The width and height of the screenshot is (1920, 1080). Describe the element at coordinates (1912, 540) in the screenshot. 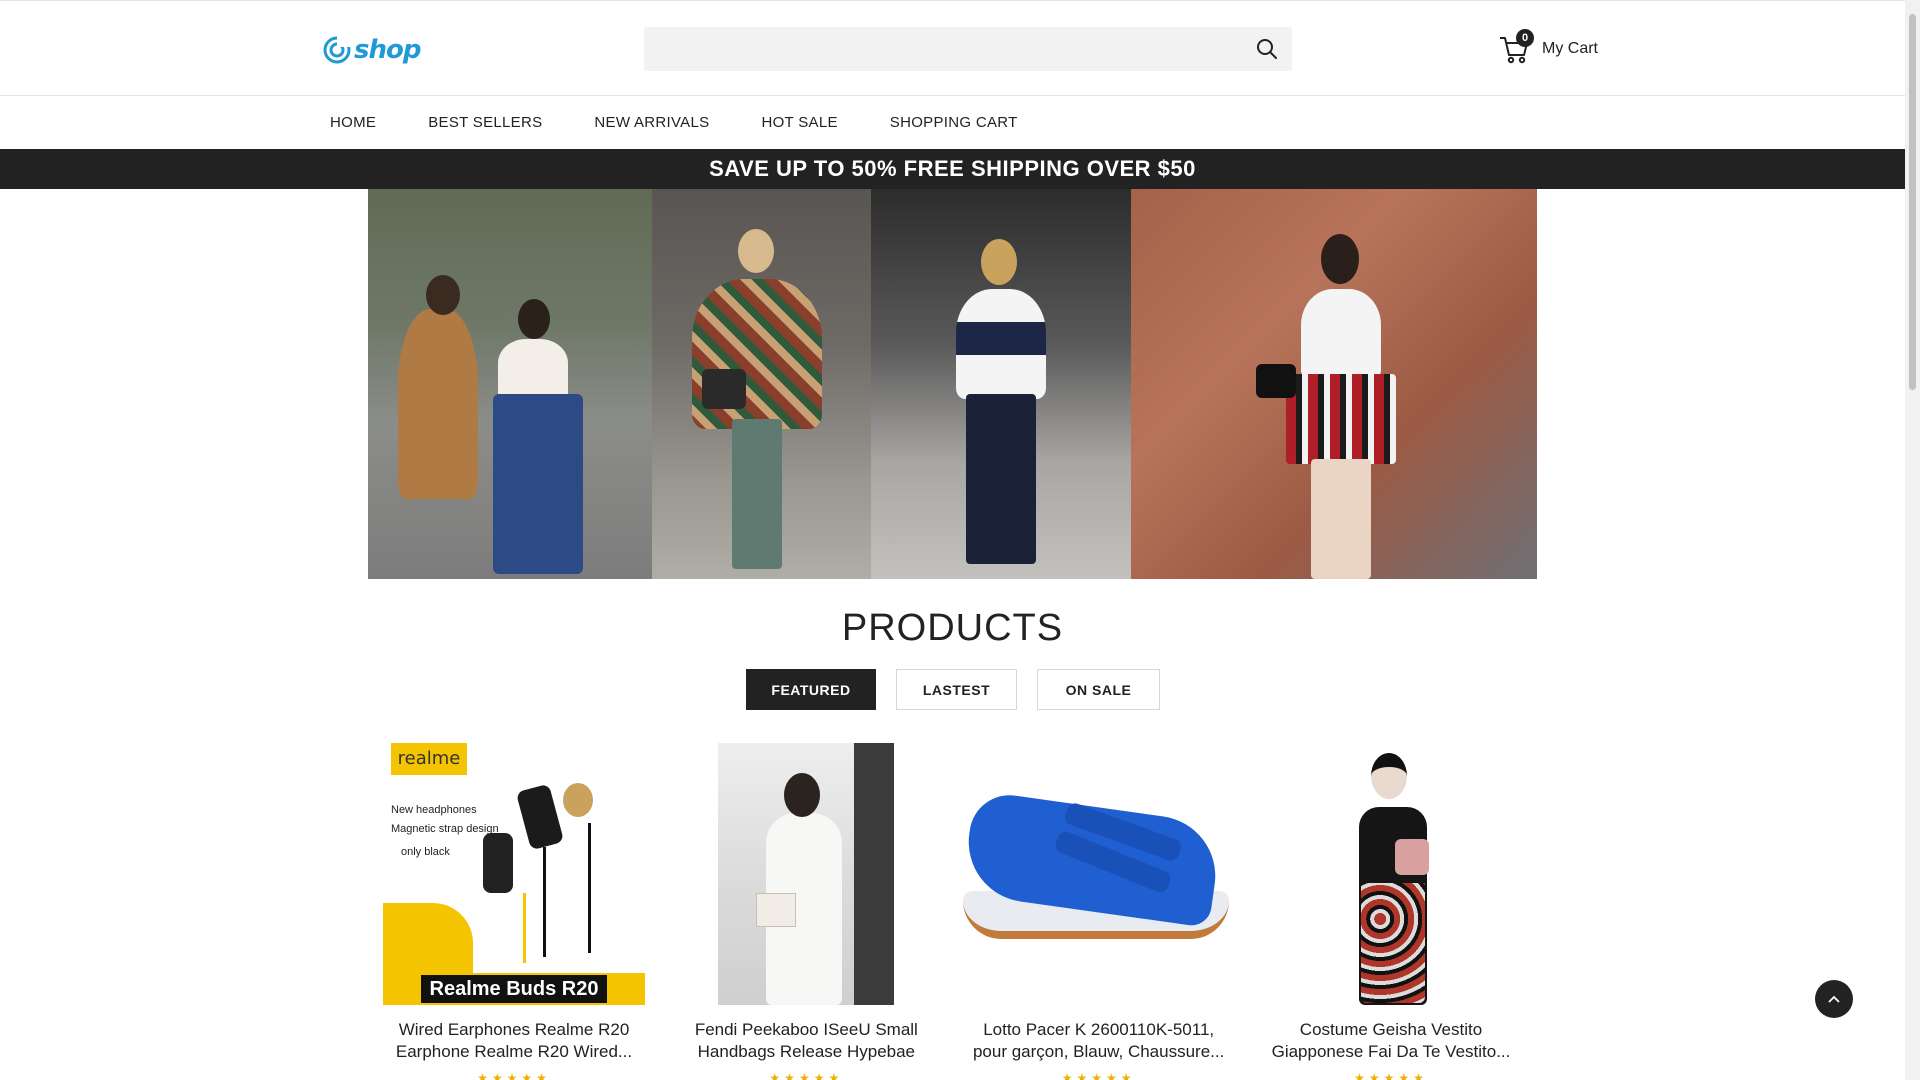

I see `page-scrollbar` at that location.